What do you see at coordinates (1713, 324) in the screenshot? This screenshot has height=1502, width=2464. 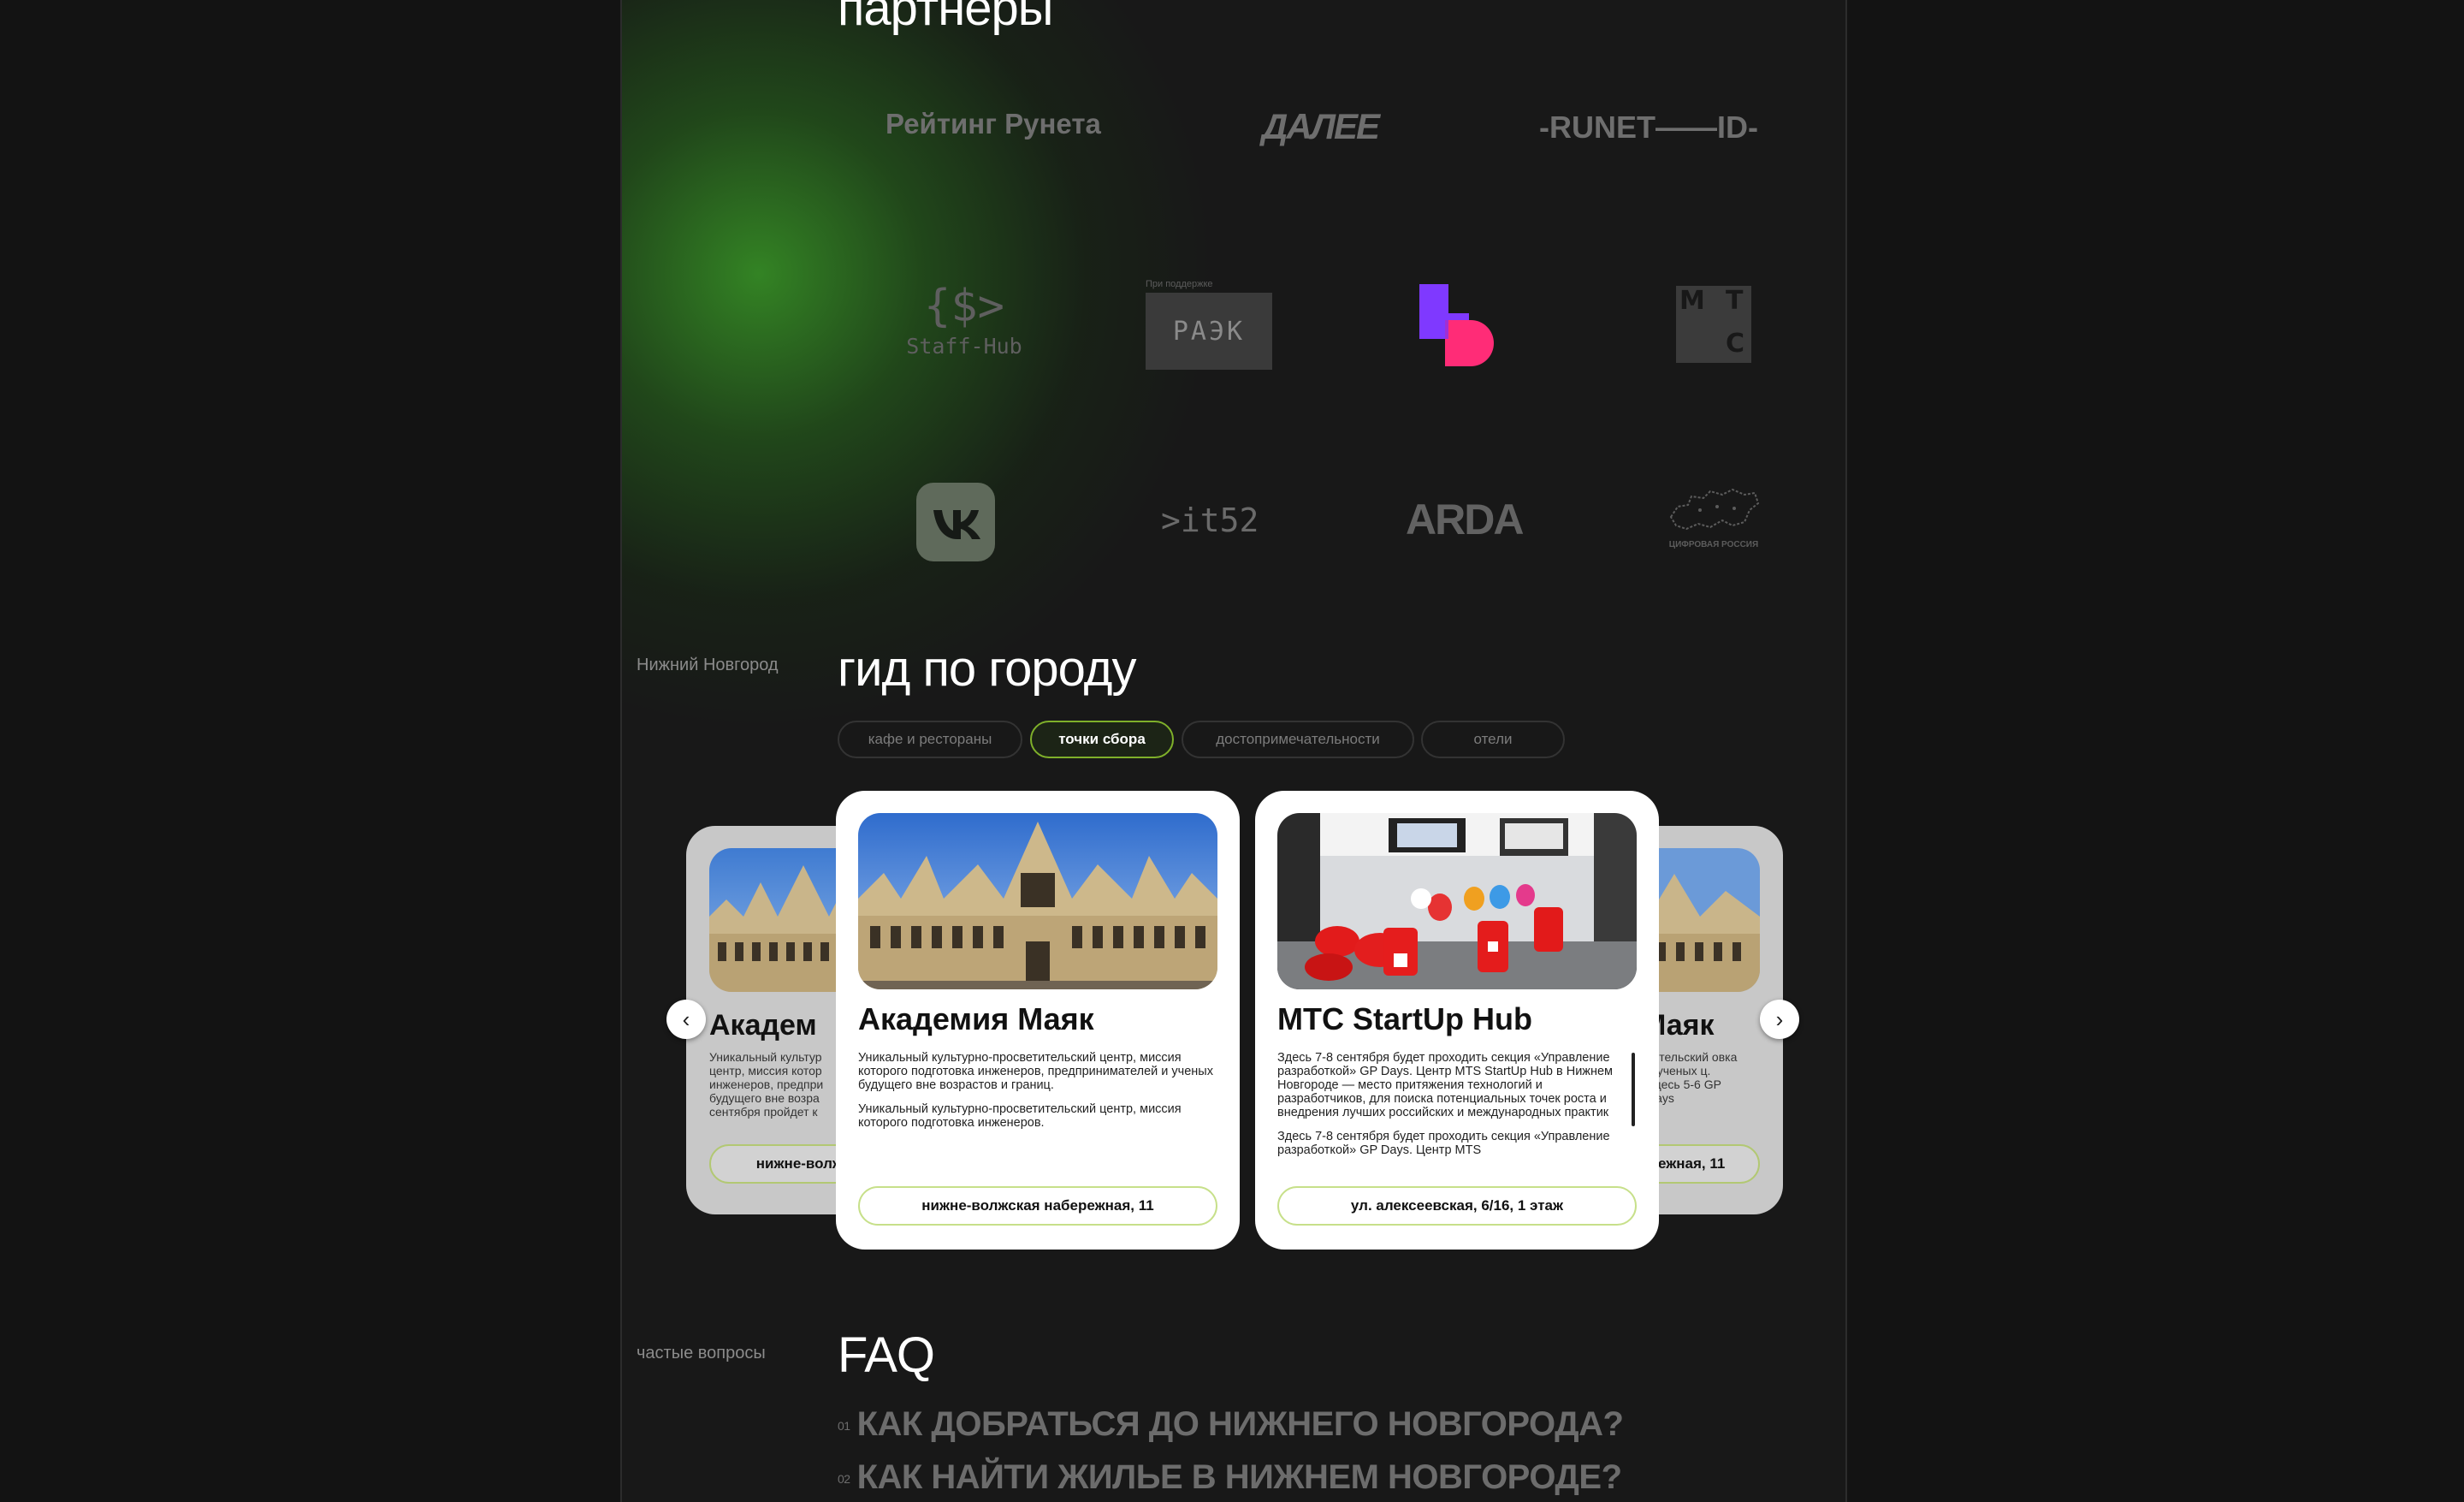 I see `mts-logo: М Т С` at bounding box center [1713, 324].